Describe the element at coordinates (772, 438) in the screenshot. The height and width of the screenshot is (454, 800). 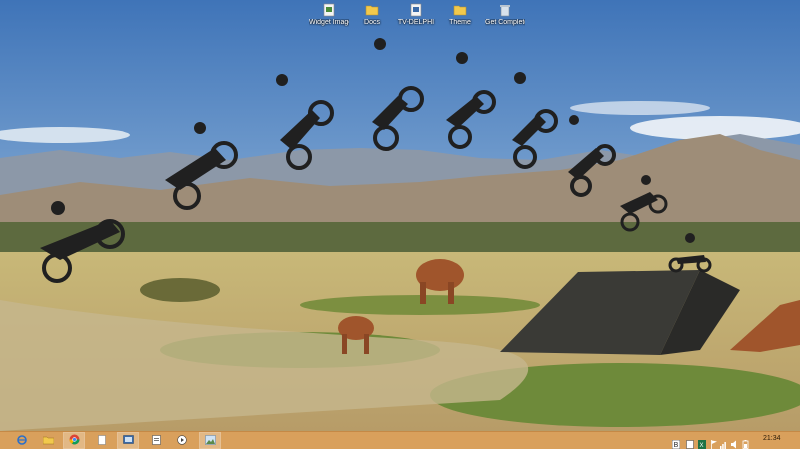
I see `system-clock: 21:34` at that location.